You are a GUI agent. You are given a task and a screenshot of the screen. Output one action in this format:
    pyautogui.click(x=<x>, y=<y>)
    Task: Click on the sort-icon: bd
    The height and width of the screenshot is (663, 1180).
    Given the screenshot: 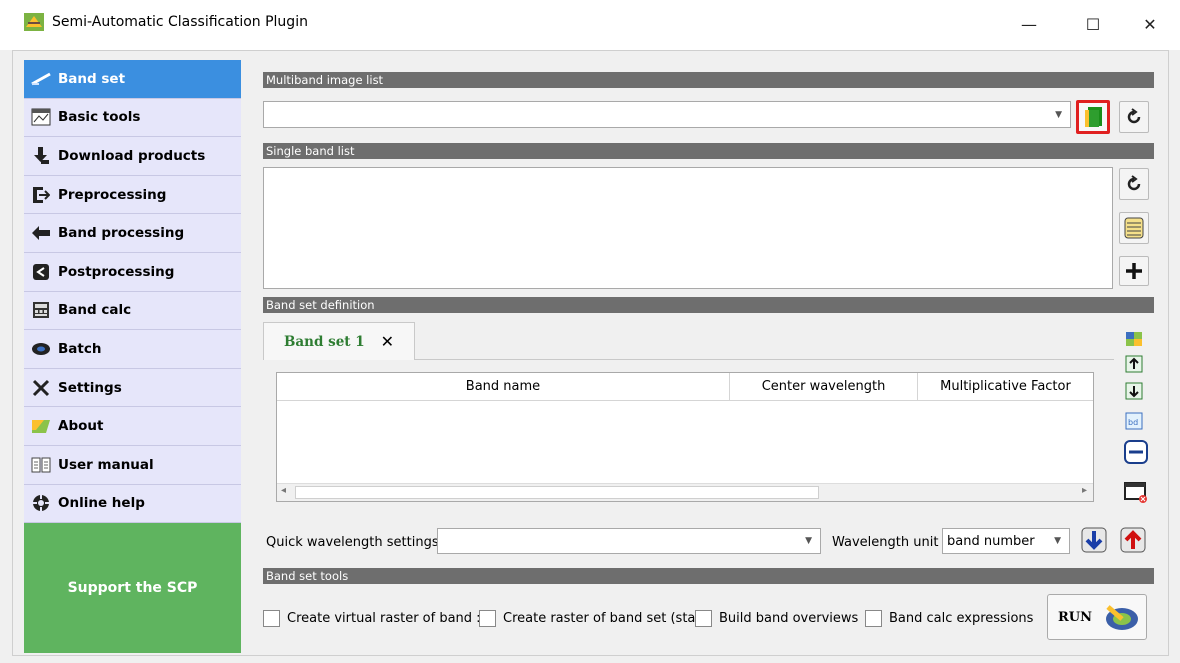 What is the action you would take?
    pyautogui.click(x=1134, y=421)
    